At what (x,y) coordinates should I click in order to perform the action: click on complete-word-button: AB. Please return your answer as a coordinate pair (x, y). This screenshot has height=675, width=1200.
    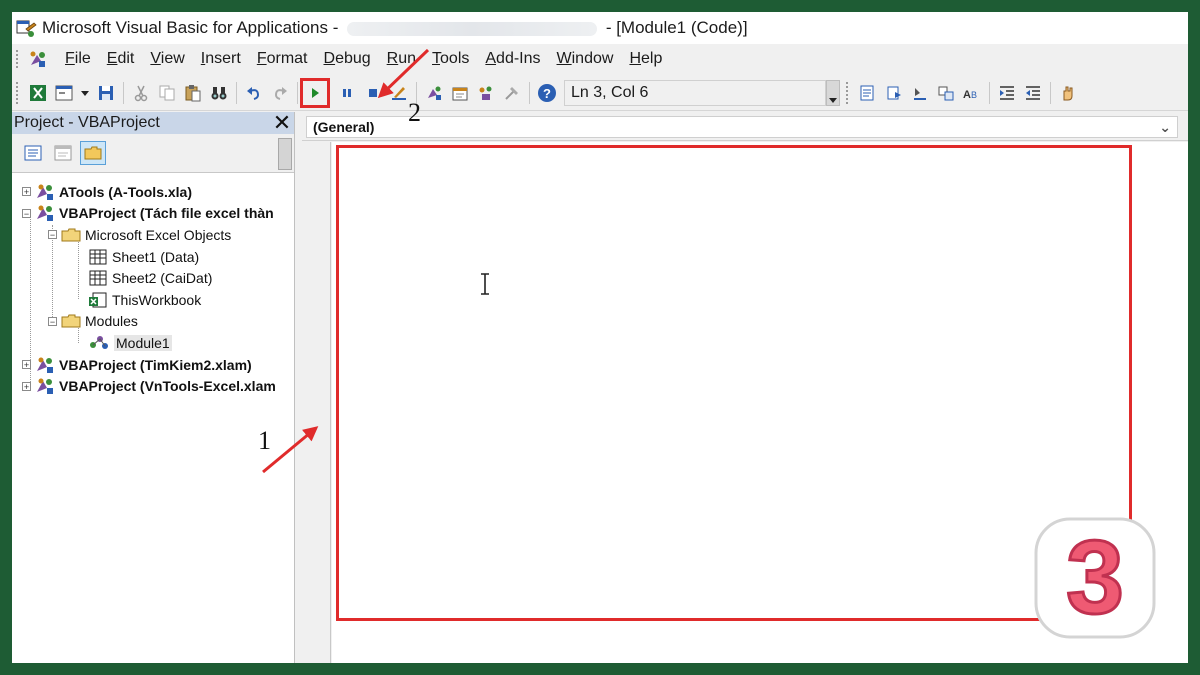
    Looking at the image, I should click on (972, 93).